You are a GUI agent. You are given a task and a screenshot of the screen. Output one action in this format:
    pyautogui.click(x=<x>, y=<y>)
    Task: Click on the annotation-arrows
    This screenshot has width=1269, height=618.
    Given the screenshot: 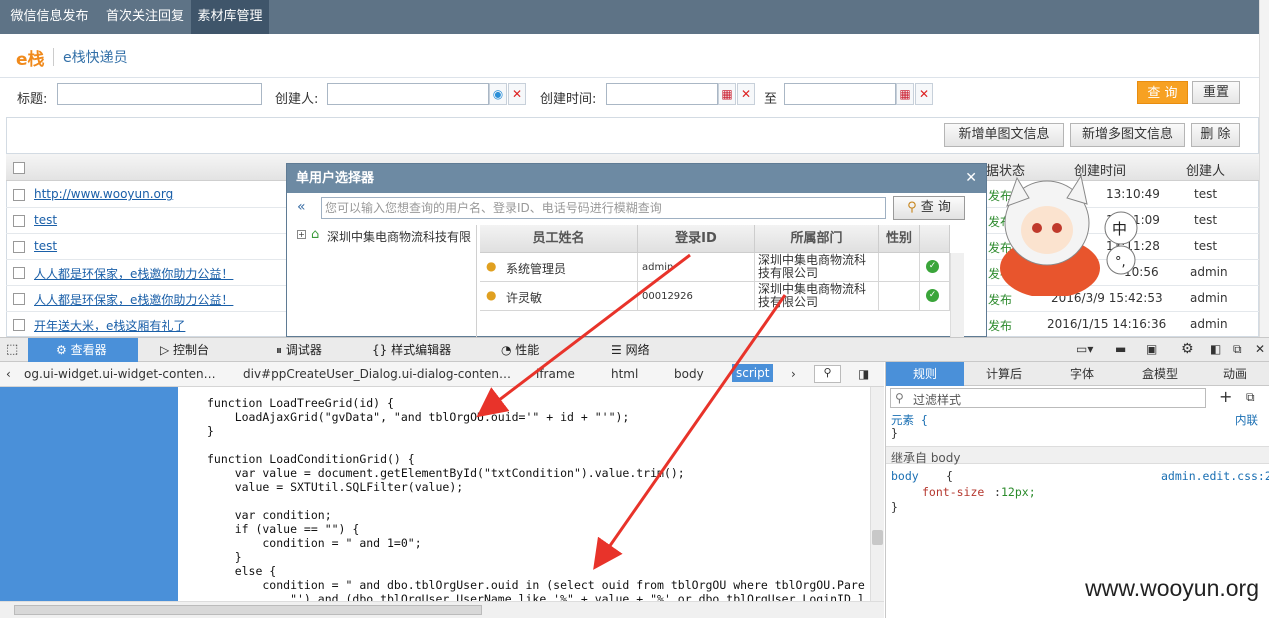 What is the action you would take?
    pyautogui.click(x=631, y=411)
    